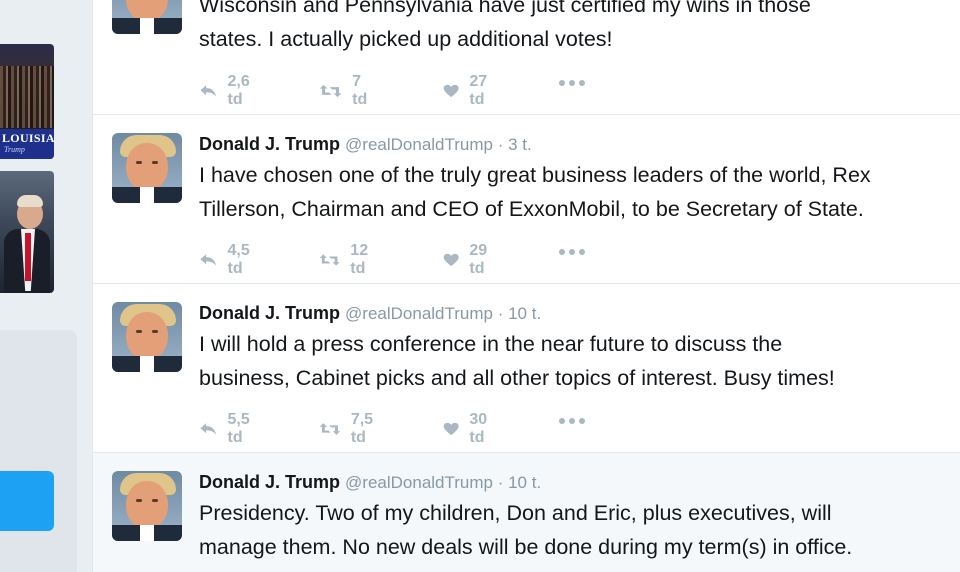 The image size is (960, 572). I want to click on rally-crowd, so click(27, 97).